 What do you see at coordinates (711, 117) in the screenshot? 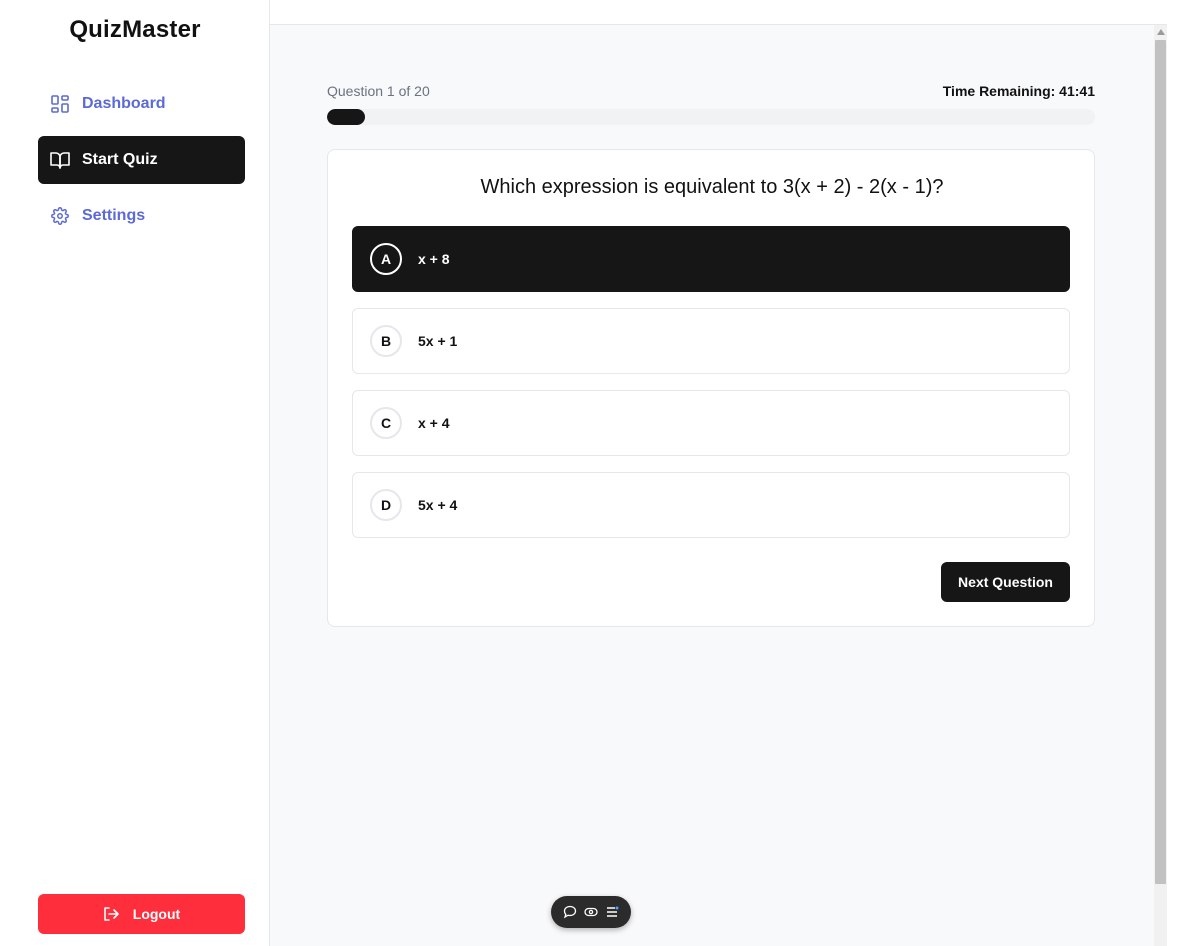
I see `progress-bar` at bounding box center [711, 117].